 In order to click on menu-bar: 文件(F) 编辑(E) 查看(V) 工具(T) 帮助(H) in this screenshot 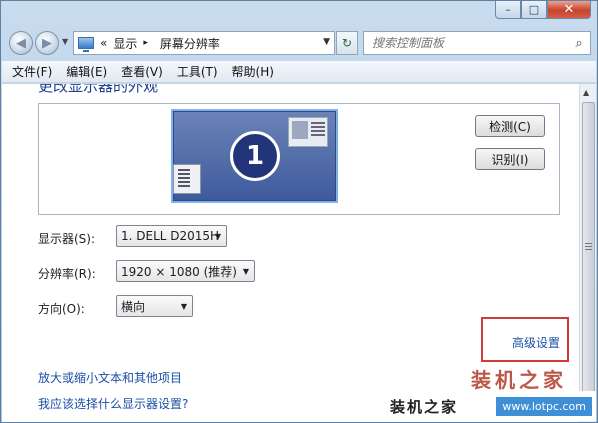, I will do `click(299, 72)`.